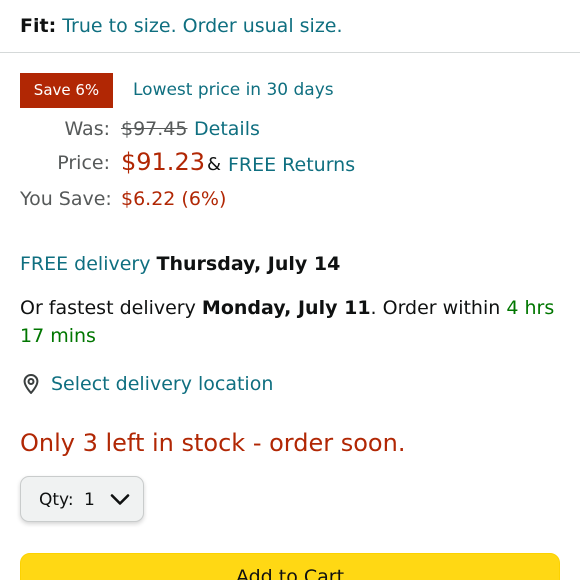 Image resolution: width=580 pixels, height=580 pixels. I want to click on chevron-down-icon, so click(120, 499).